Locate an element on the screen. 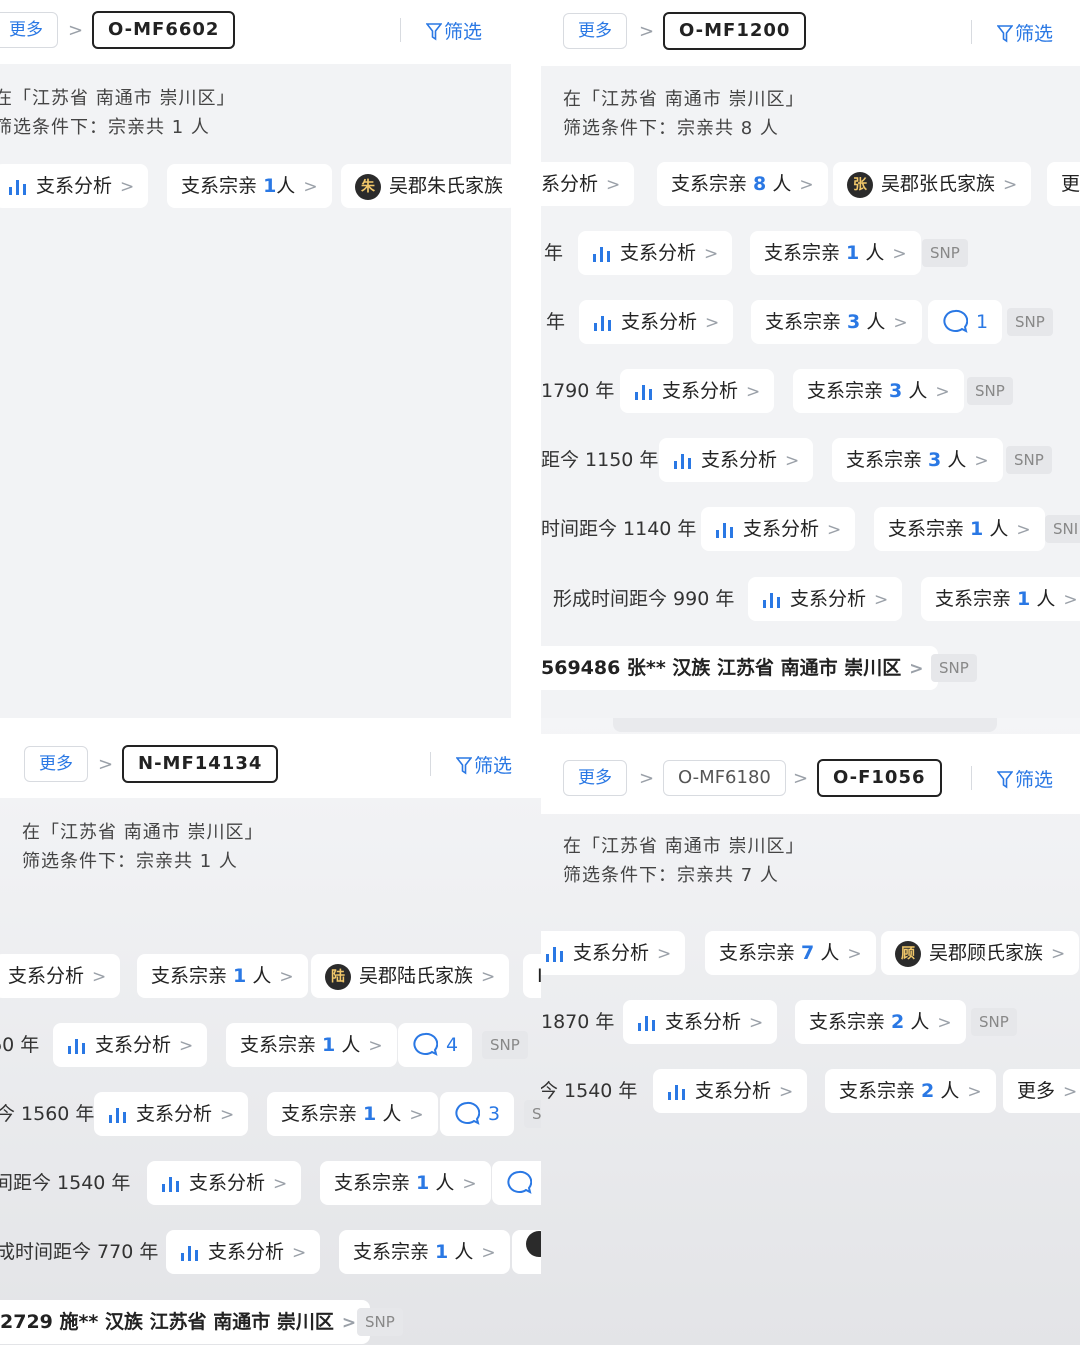 The image size is (1080, 1345). comments-button: 1 is located at coordinates (965, 322).